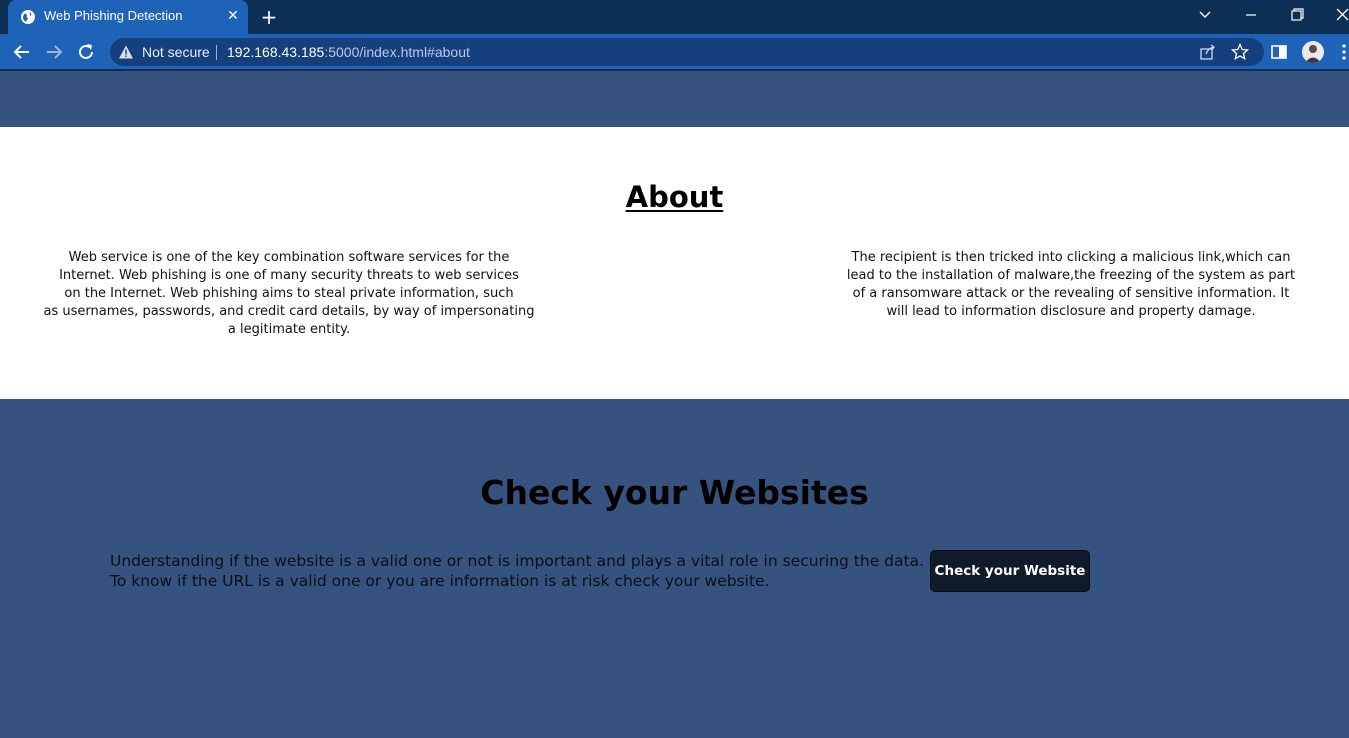  I want to click on menu-kebab-icon, so click(1342, 52).